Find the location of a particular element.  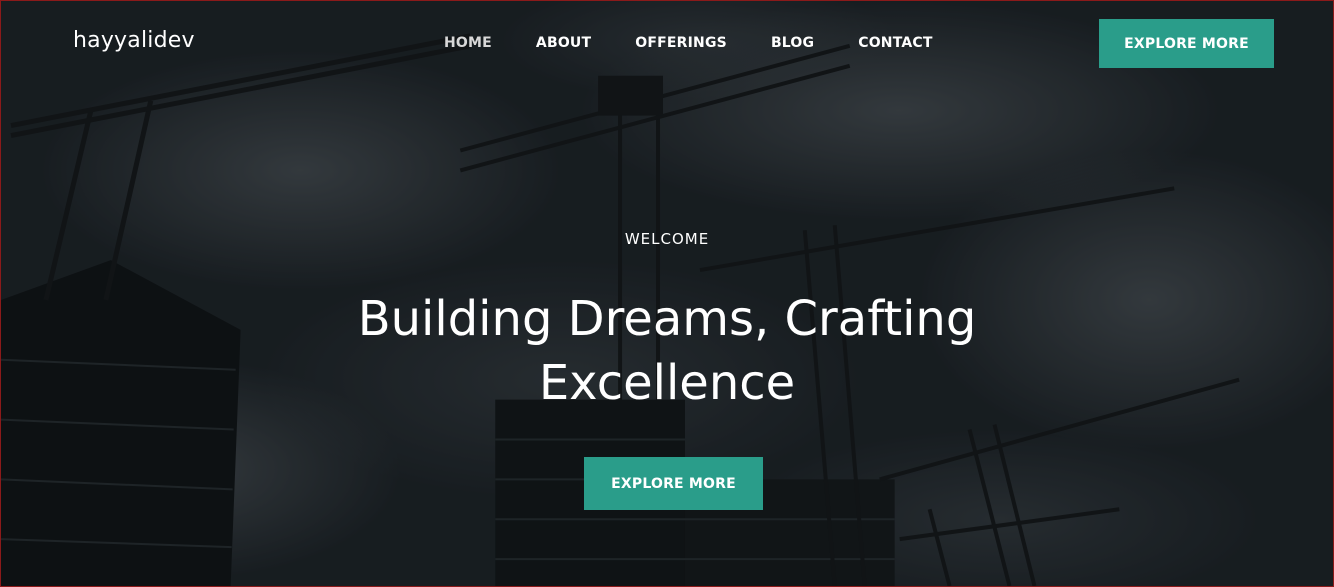

nav-item-contact: CONTACT is located at coordinates (895, 43).